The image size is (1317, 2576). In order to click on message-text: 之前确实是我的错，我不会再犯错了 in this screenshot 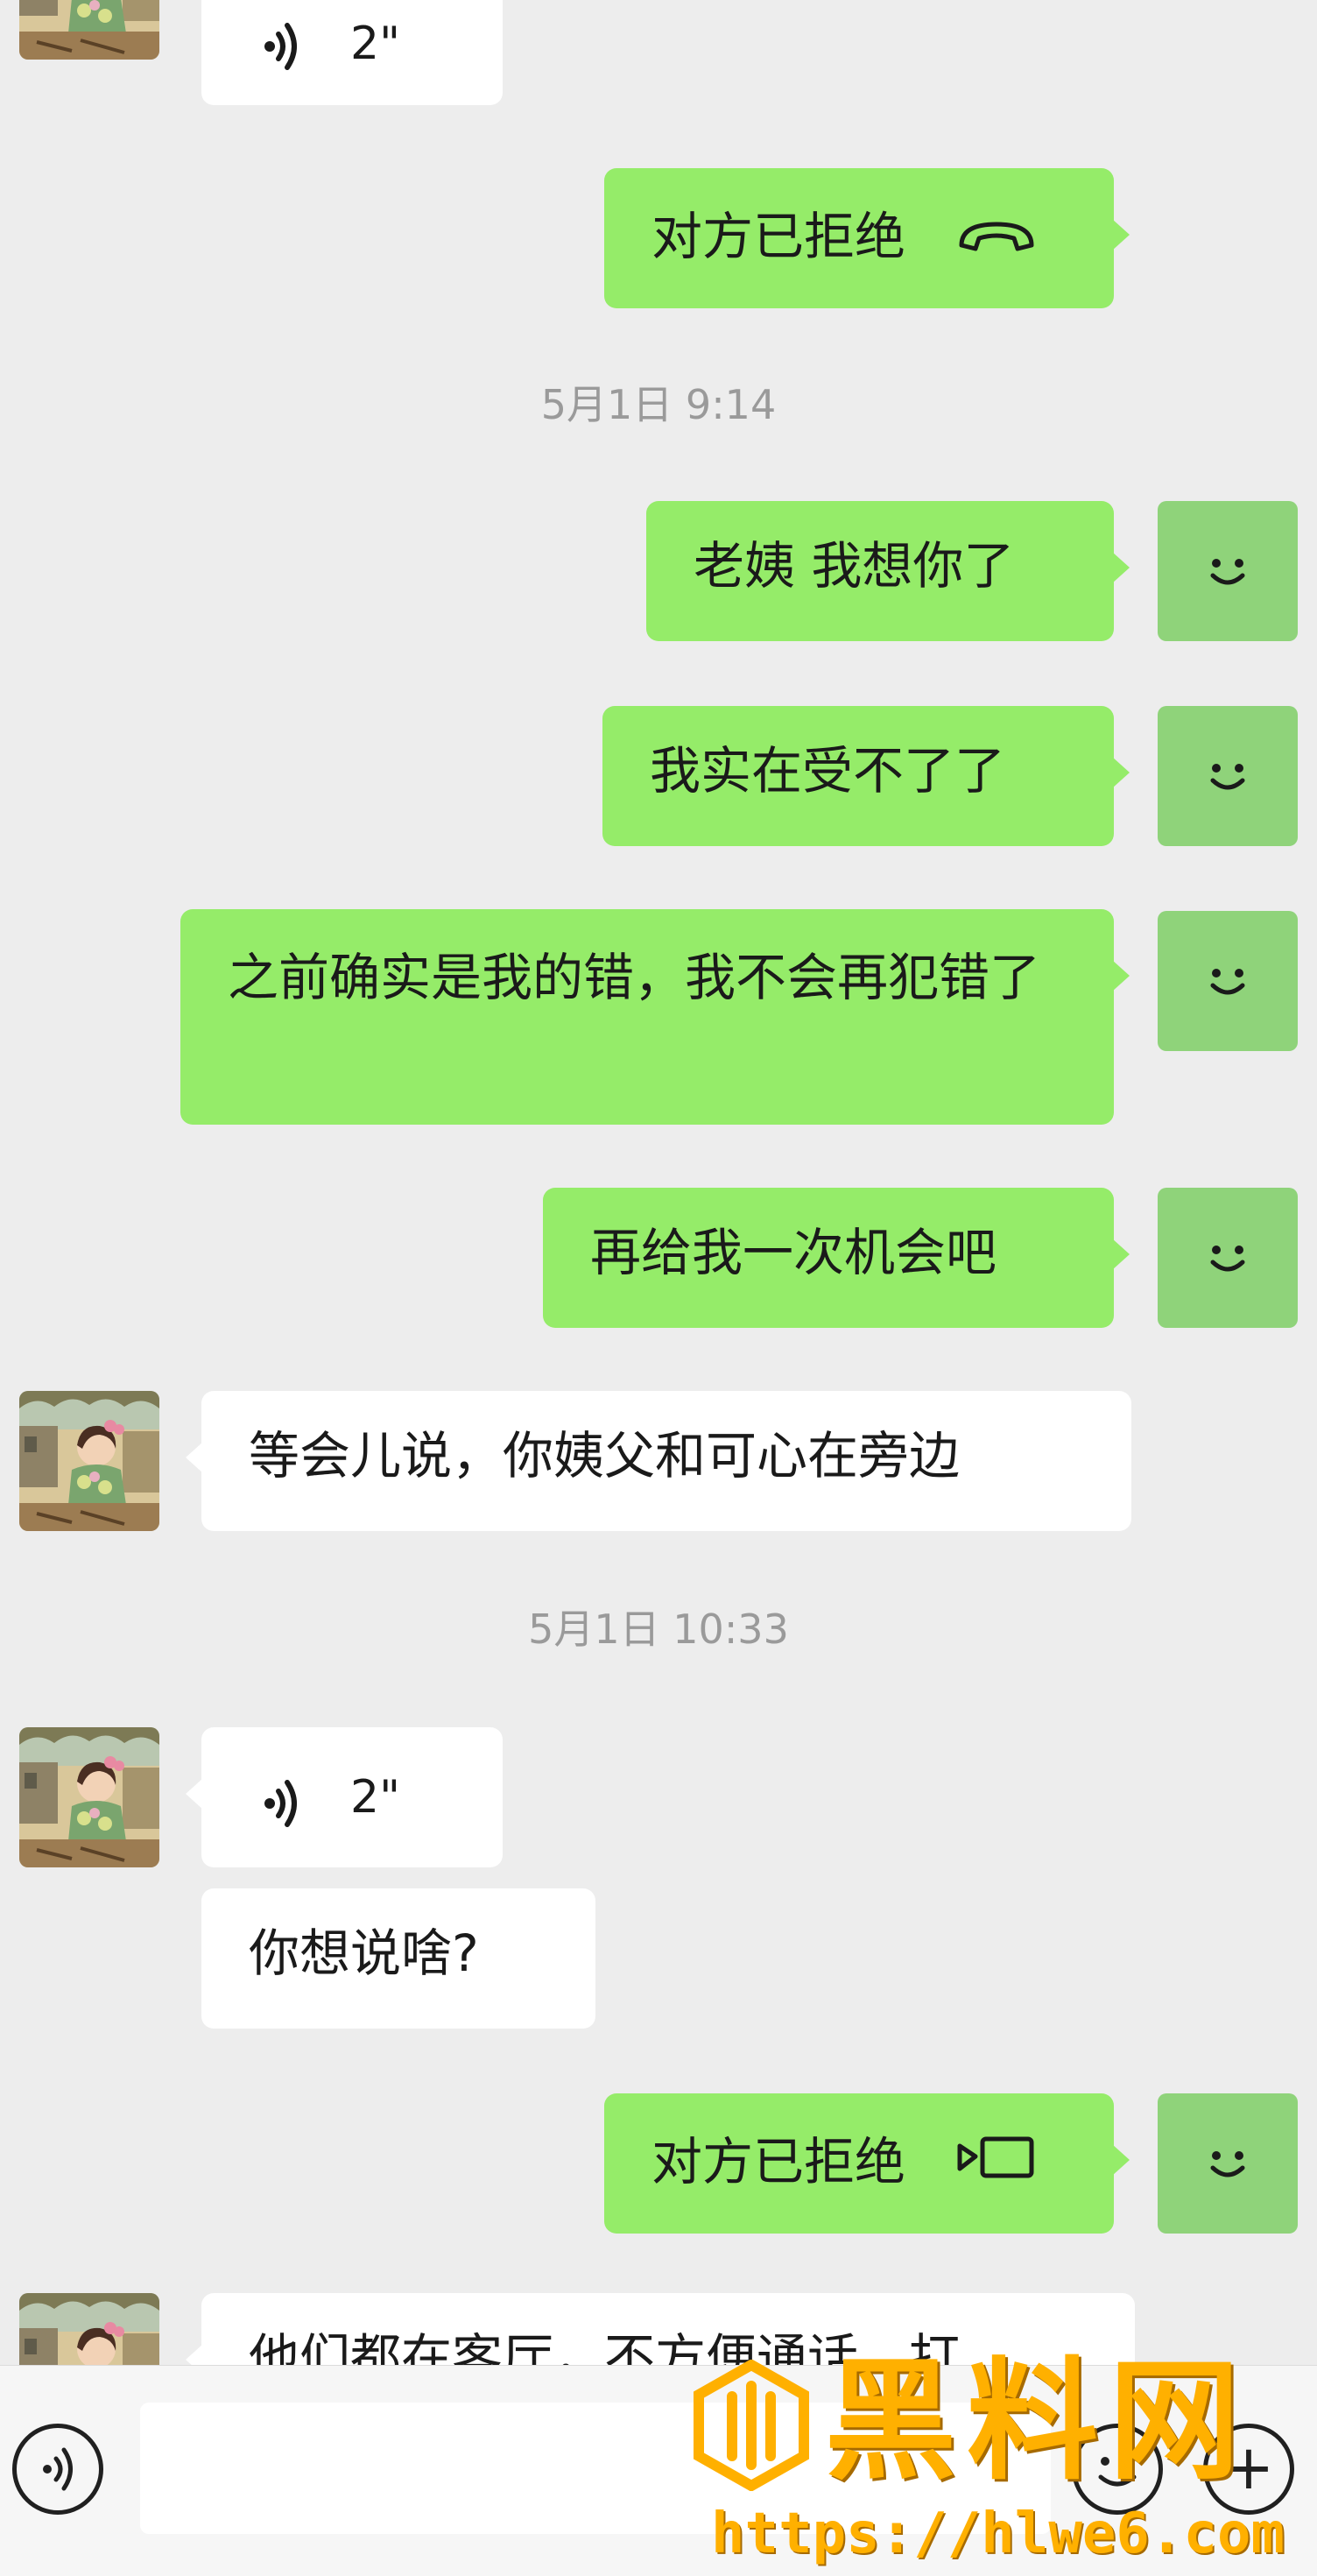, I will do `click(634, 978)`.